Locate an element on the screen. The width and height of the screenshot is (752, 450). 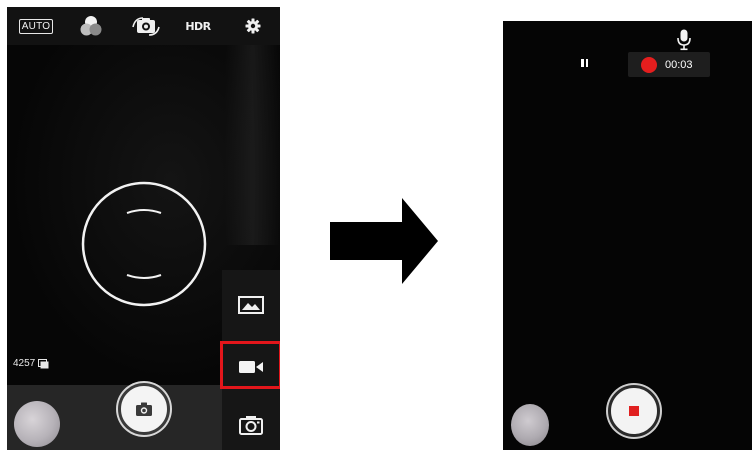
hdr-label: HDR is located at coordinates (198, 26).